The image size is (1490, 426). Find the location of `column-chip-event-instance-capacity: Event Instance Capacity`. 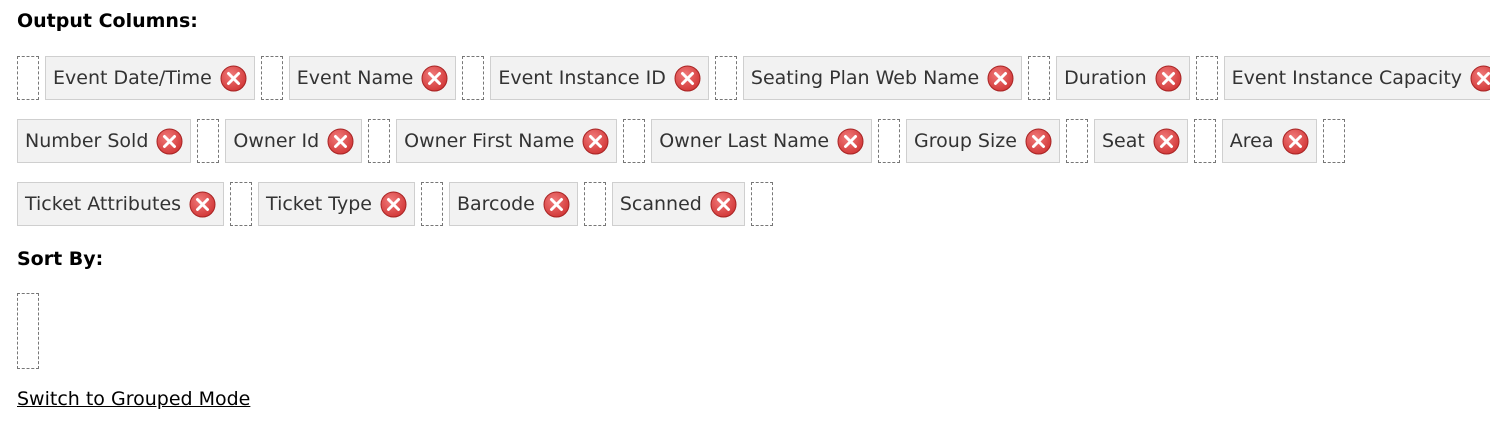

column-chip-event-instance-capacity: Event Instance Capacity is located at coordinates (1356, 78).